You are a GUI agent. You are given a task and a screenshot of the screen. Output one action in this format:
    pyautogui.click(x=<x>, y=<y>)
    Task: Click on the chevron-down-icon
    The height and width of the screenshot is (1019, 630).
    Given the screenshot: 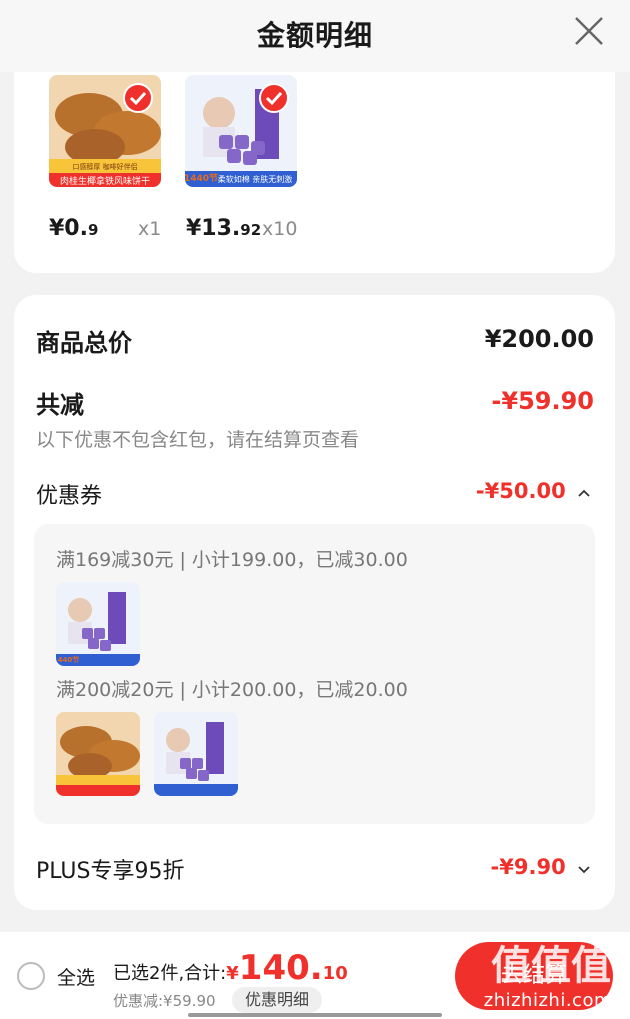 What is the action you would take?
    pyautogui.click(x=584, y=870)
    